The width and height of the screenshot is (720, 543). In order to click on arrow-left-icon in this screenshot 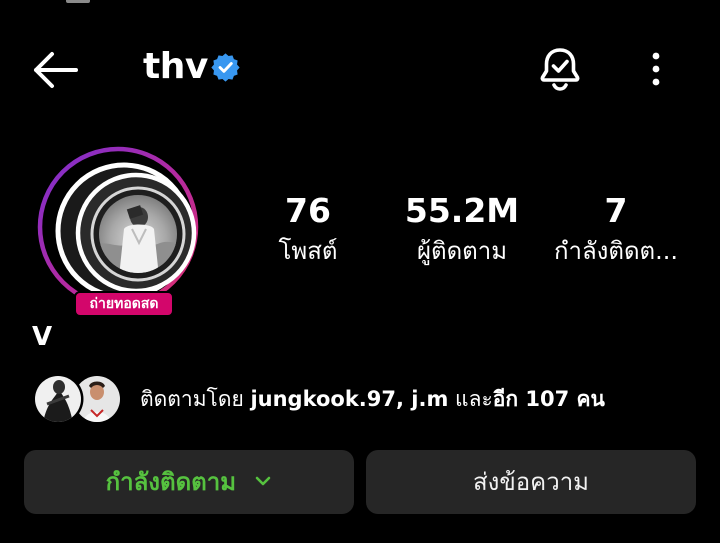, I will do `click(56, 70)`.